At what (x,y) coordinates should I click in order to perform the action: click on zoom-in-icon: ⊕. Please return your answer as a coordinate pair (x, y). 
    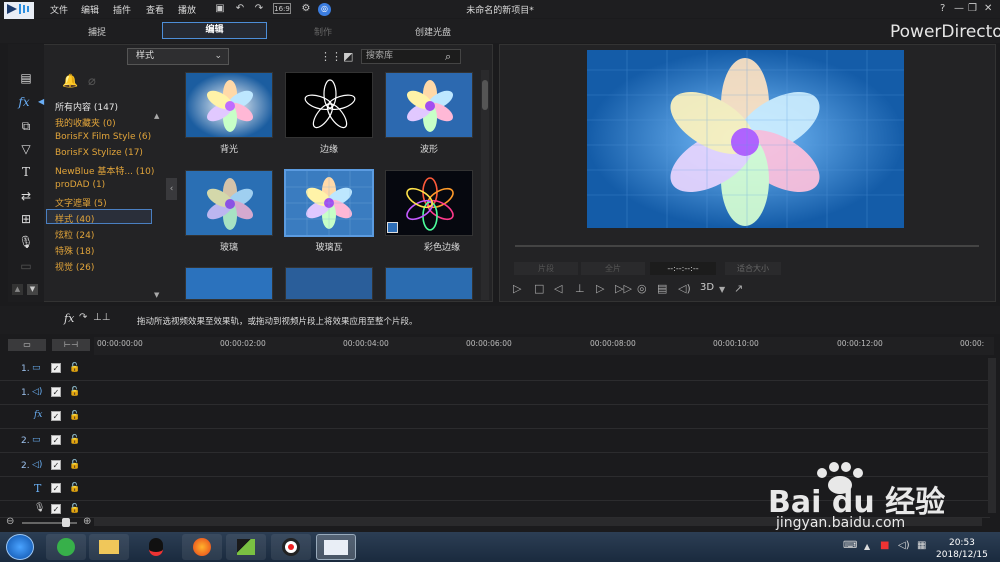
    Looking at the image, I should click on (87, 521).